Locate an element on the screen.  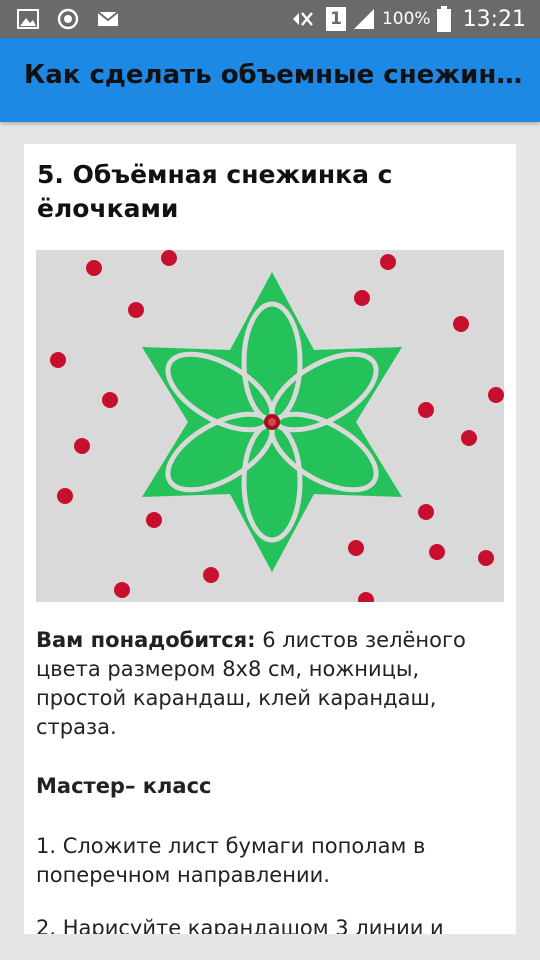
signal-icon is located at coordinates (363, 19).